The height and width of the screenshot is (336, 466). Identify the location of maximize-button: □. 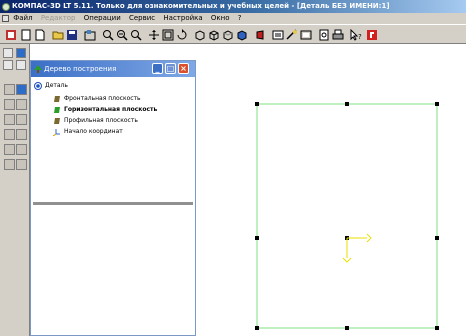
(170, 68).